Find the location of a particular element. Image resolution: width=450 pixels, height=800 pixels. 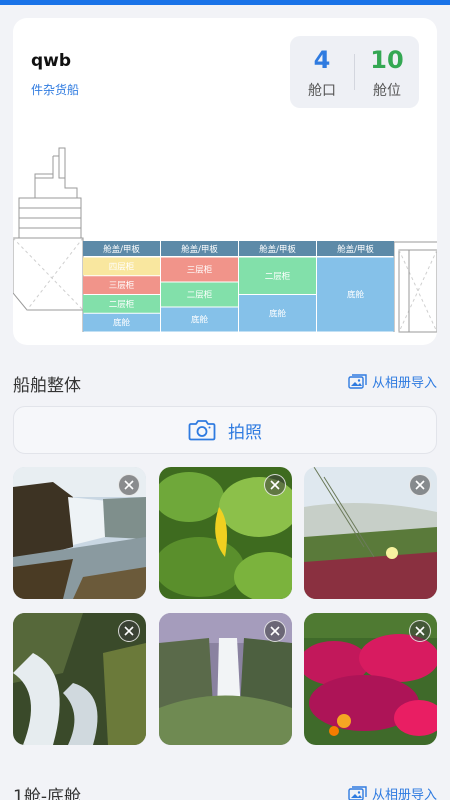

ship-name: qwb is located at coordinates (51, 61).